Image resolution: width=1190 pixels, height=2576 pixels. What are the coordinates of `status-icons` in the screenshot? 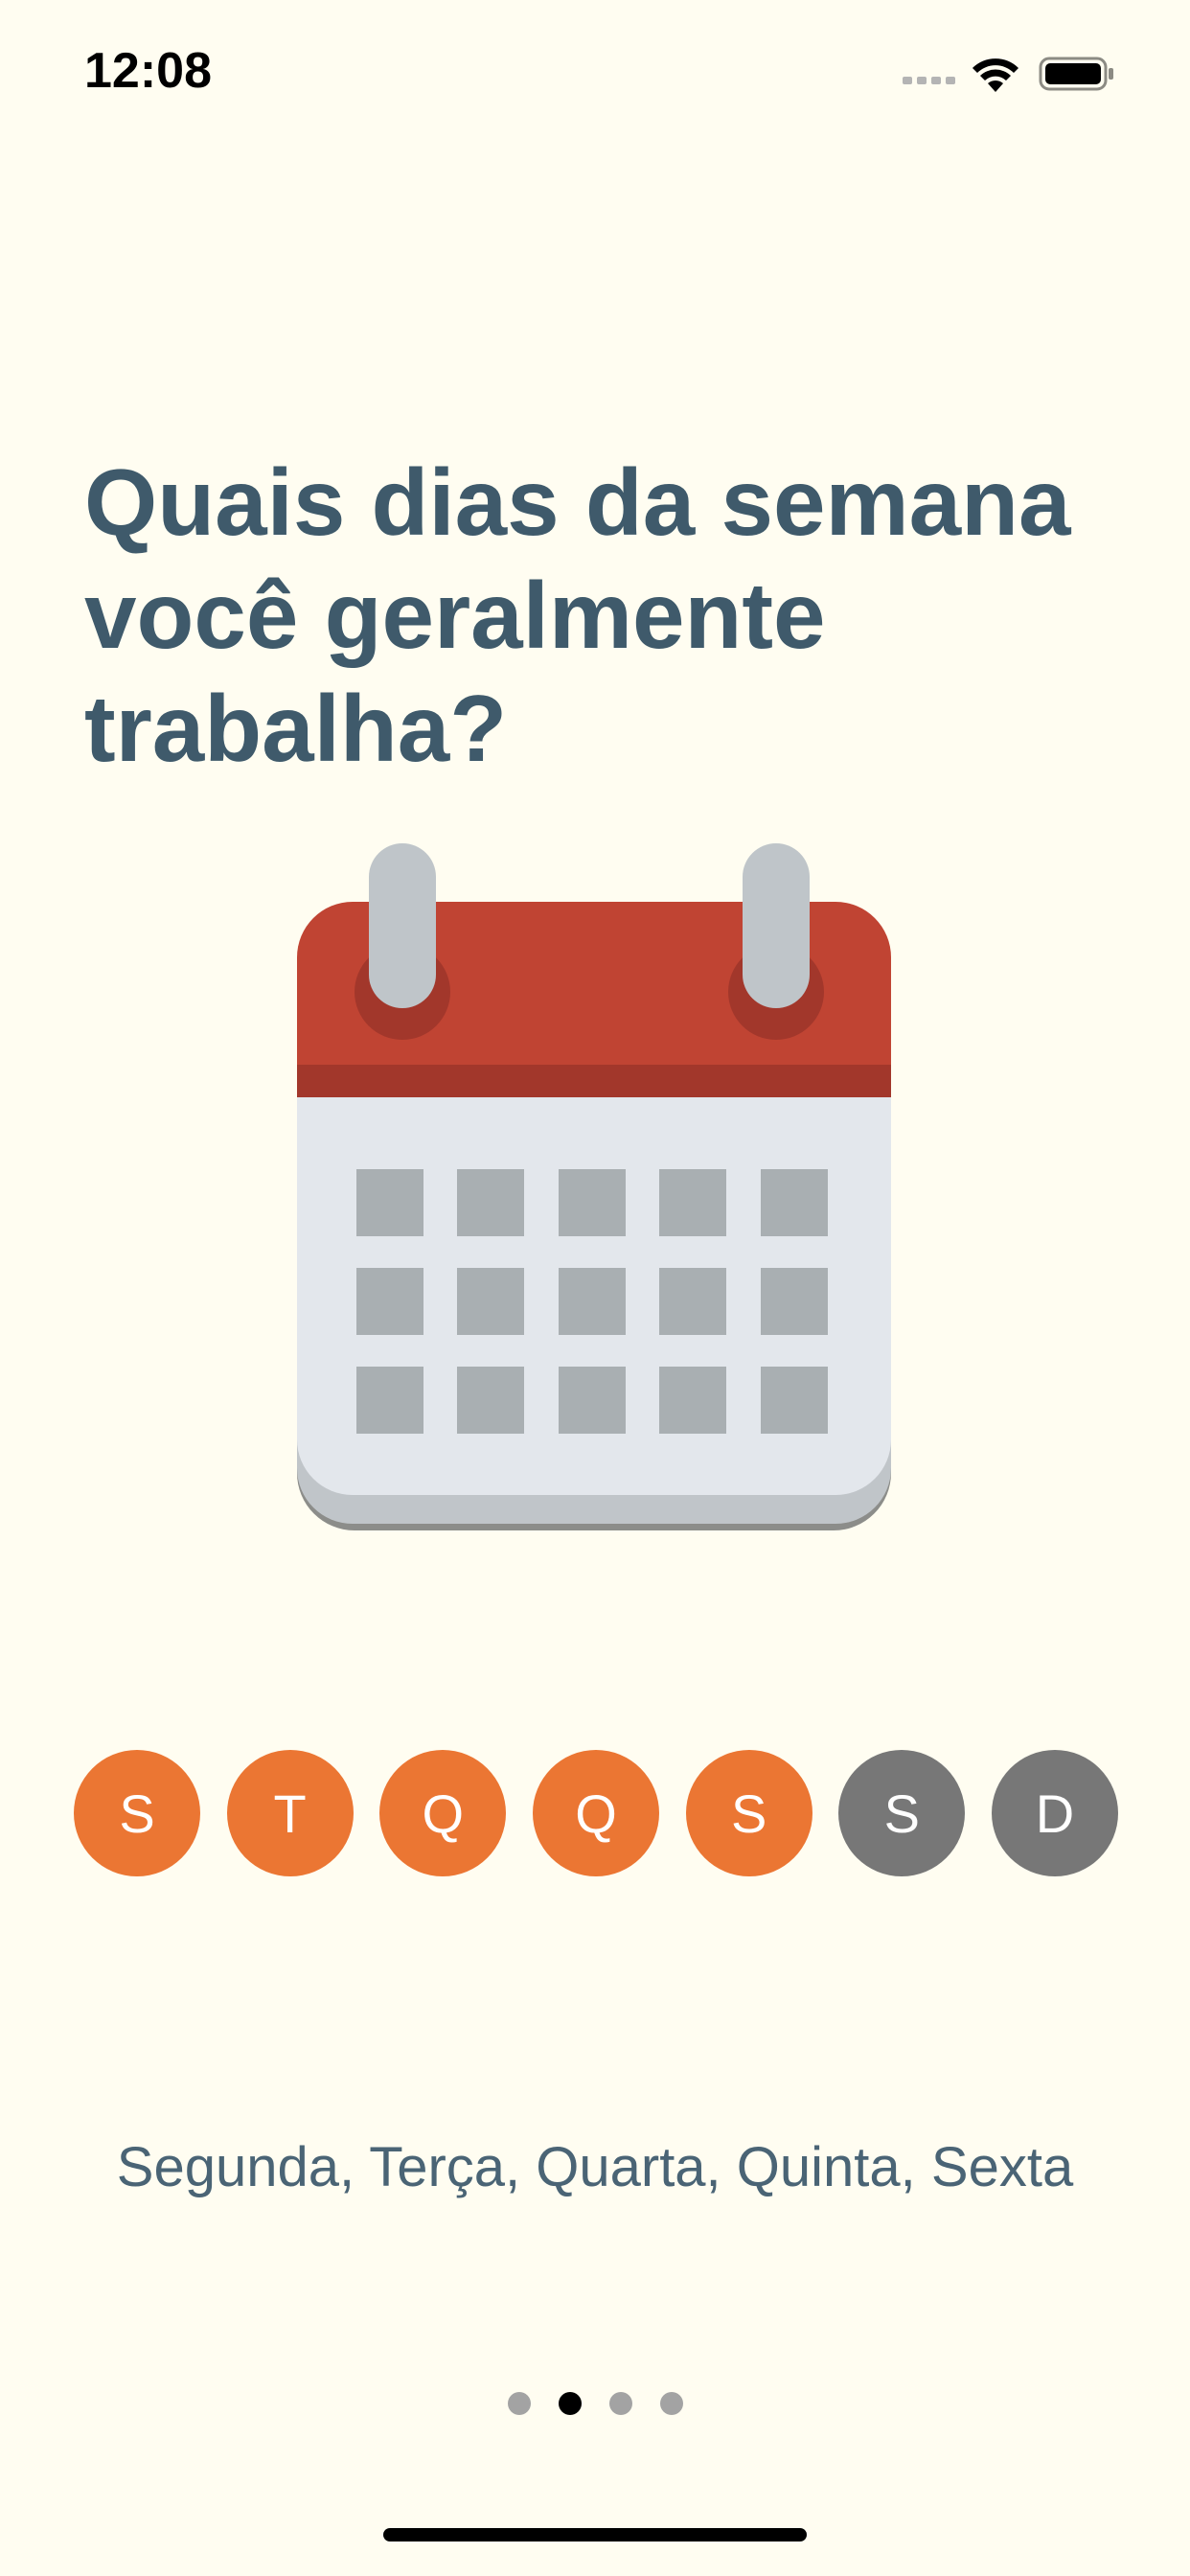 It's located at (1046, 74).